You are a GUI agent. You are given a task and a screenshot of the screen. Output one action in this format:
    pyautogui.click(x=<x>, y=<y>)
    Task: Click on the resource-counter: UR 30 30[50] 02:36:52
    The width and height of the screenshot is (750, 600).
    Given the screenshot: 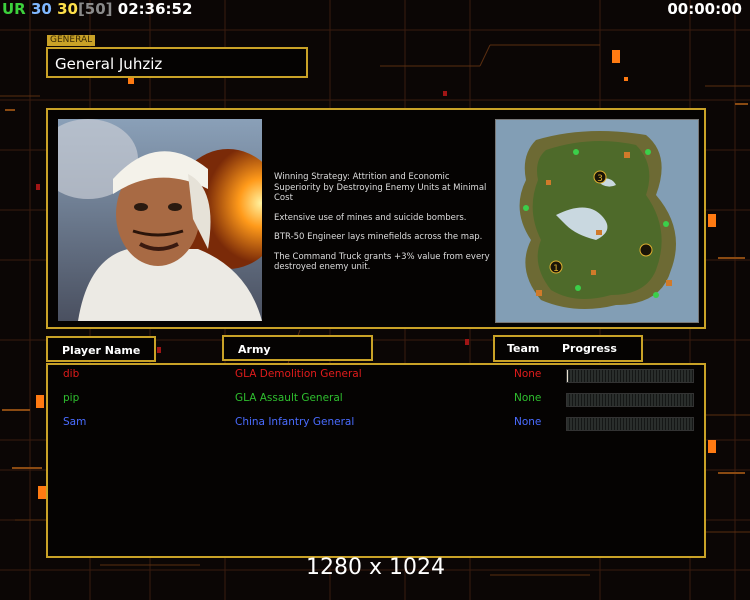 What is the action you would take?
    pyautogui.click(x=97, y=9)
    